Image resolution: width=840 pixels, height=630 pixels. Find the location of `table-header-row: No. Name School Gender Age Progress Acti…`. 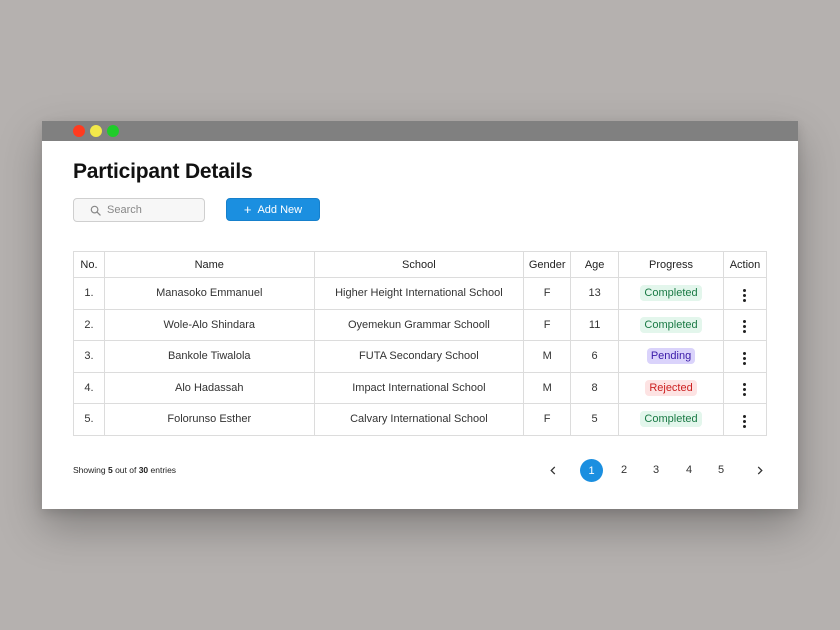

table-header-row: No. Name School Gender Age Progress Acti… is located at coordinates (420, 264).